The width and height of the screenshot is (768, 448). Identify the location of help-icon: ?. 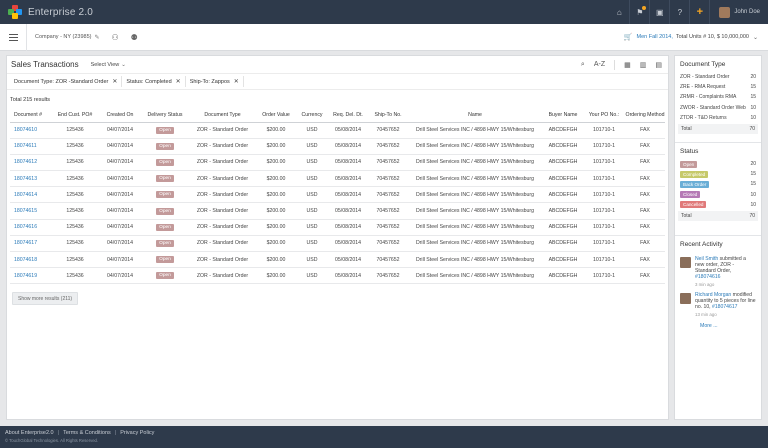
(679, 12).